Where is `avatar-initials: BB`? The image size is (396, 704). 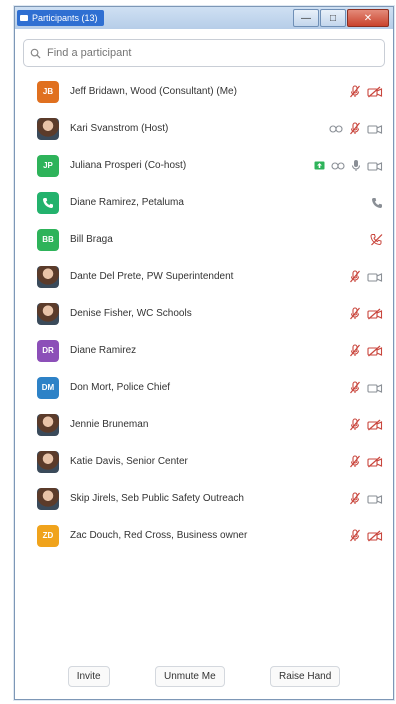
avatar-initials: BB is located at coordinates (48, 239).